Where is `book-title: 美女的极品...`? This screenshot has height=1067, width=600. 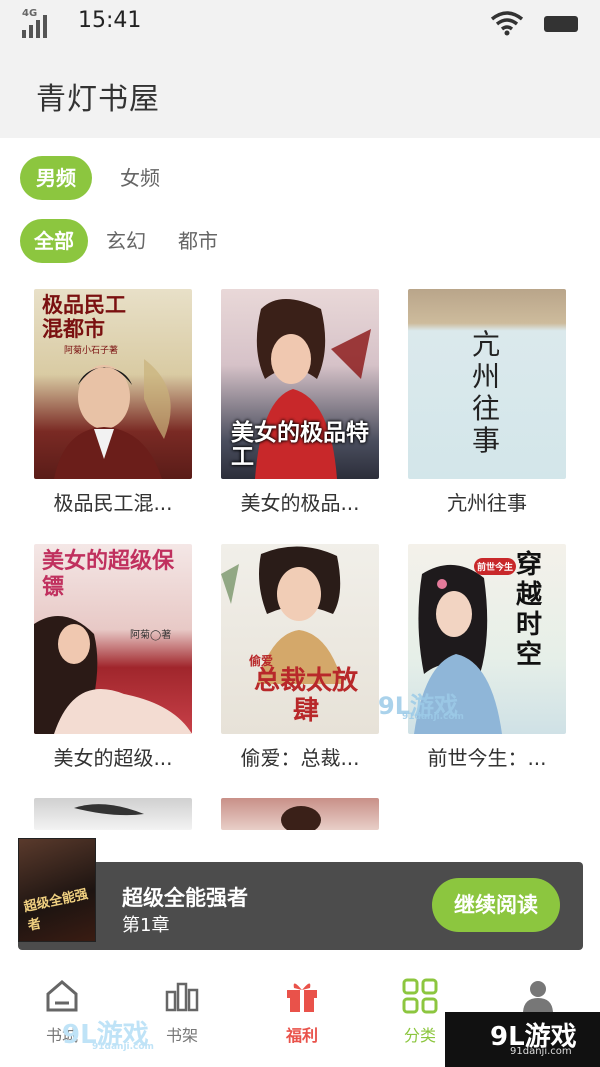
book-title: 美女的极品... is located at coordinates (300, 503).